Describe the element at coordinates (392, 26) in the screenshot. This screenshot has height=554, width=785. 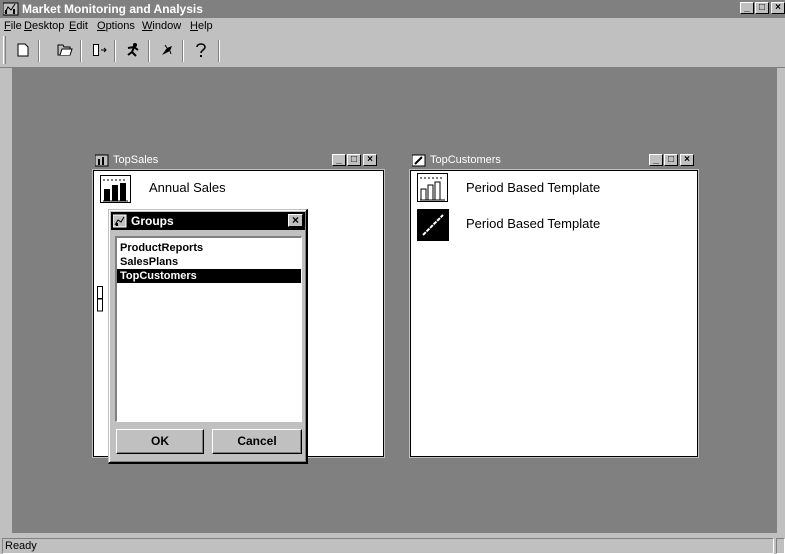
I see `menu-bar: File Desktop Edit Options Window Help` at that location.